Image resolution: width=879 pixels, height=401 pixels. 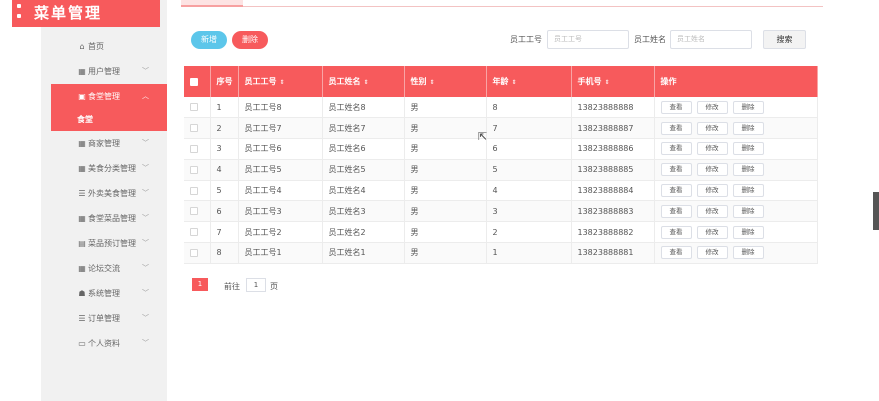 I want to click on cell-emp-name: 员工姓名8, so click(x=363, y=108).